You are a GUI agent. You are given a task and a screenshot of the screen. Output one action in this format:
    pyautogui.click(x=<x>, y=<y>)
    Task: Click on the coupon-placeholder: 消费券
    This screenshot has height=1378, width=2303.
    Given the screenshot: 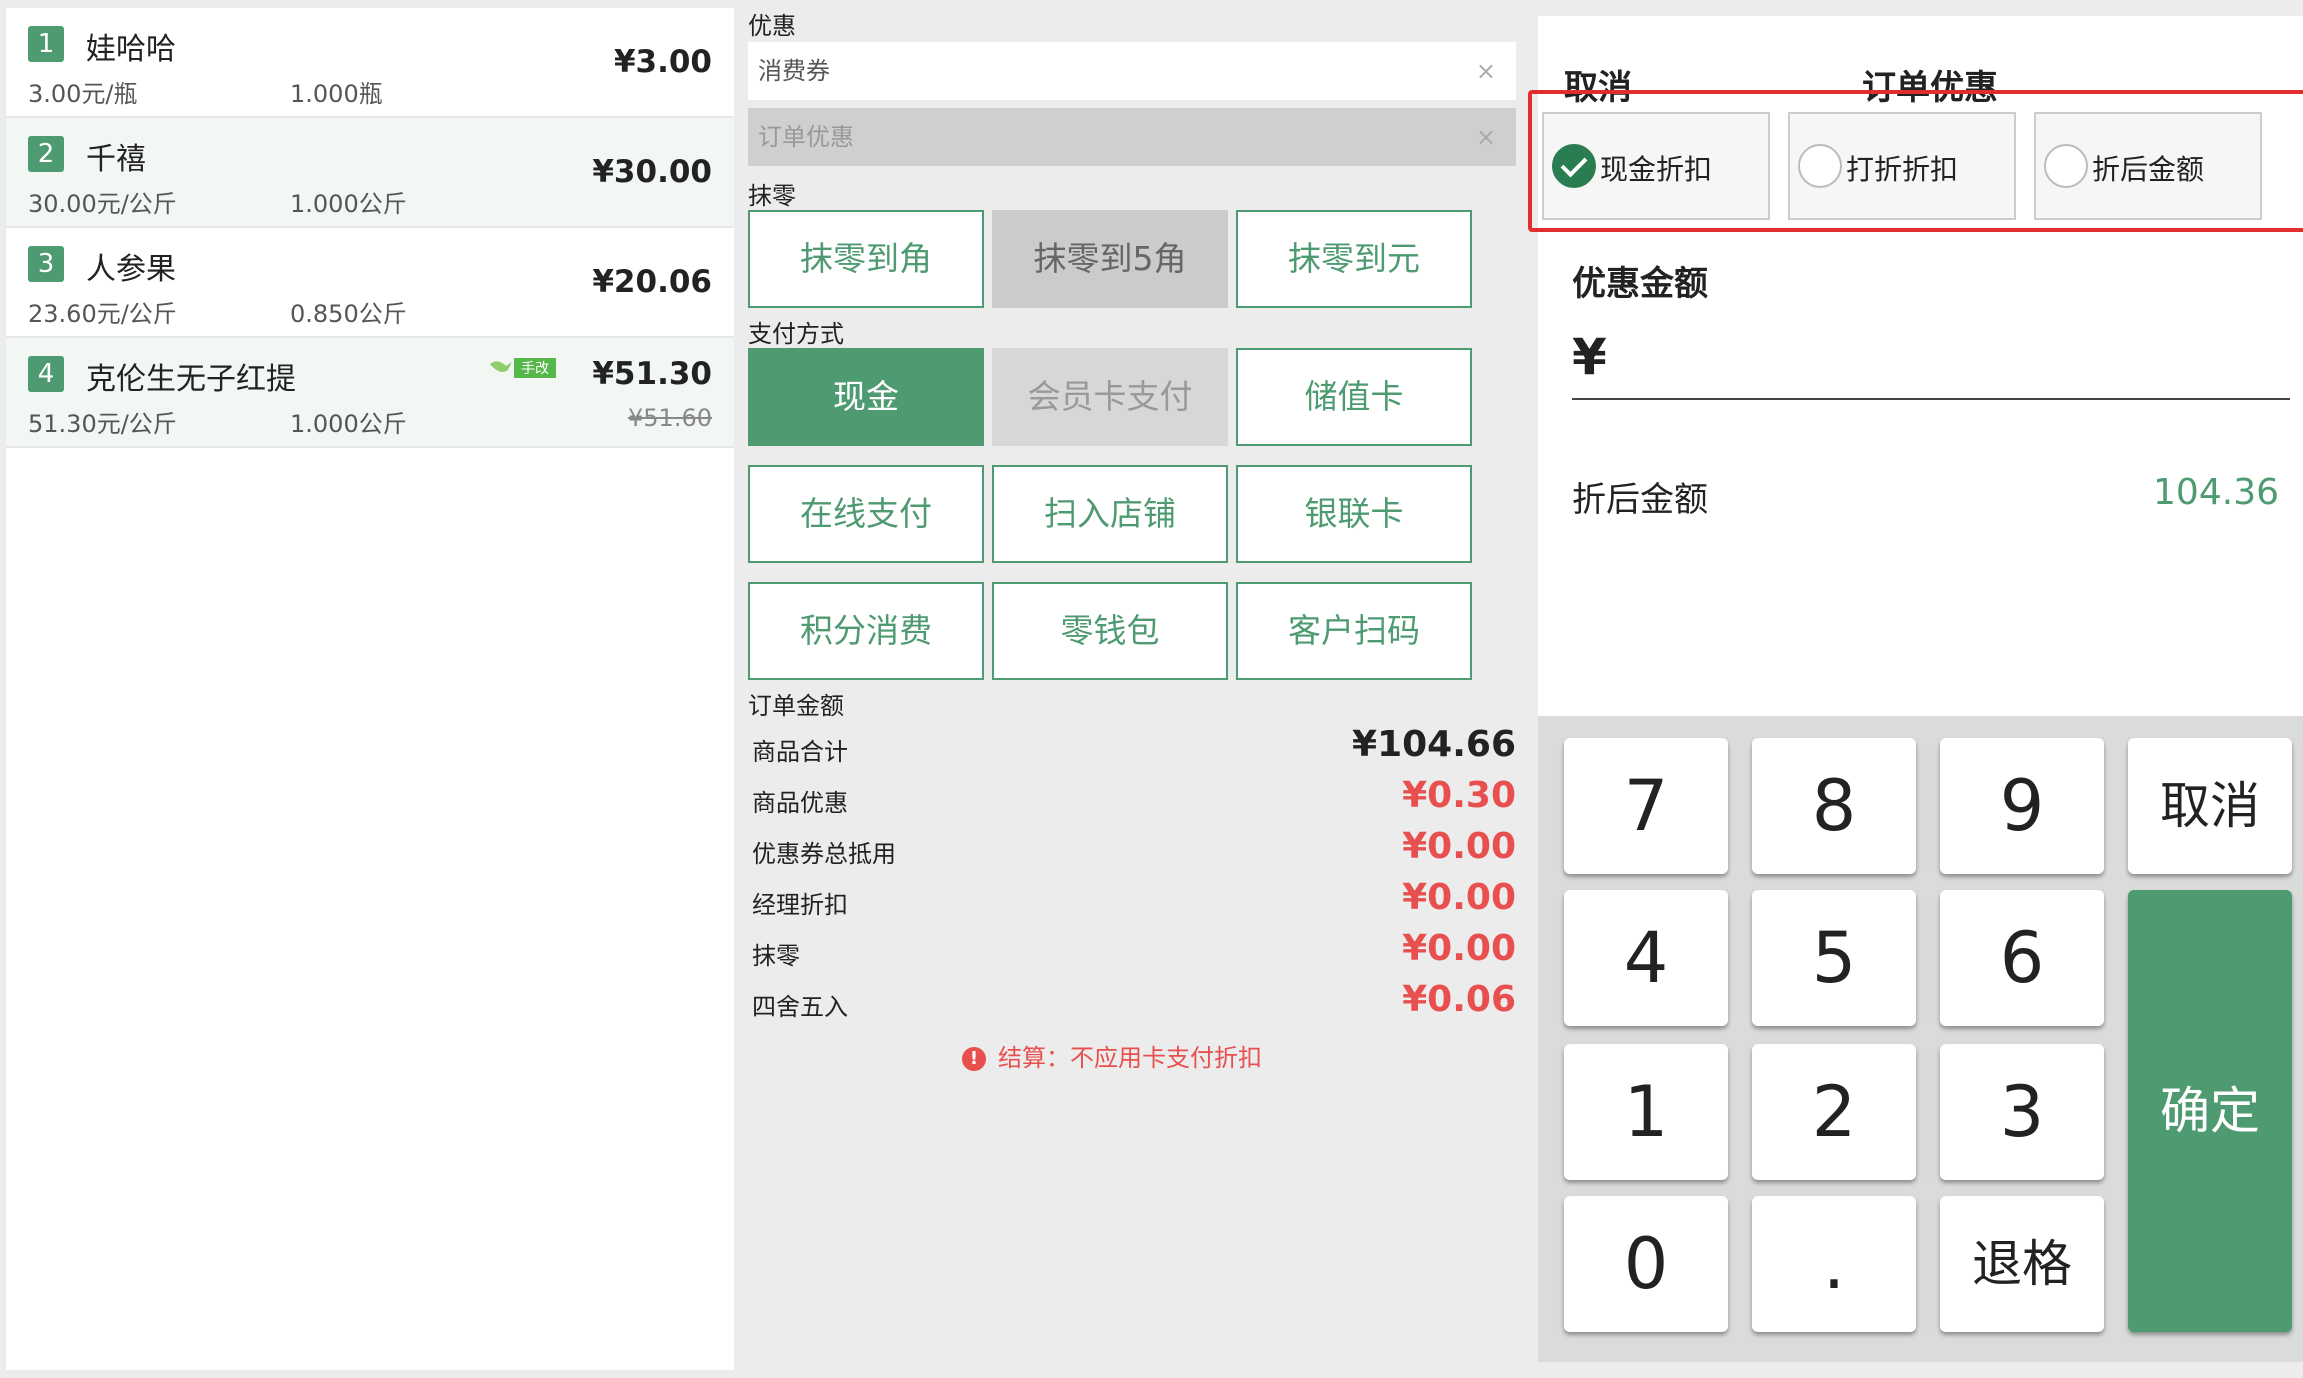 What is the action you would take?
    pyautogui.click(x=794, y=71)
    